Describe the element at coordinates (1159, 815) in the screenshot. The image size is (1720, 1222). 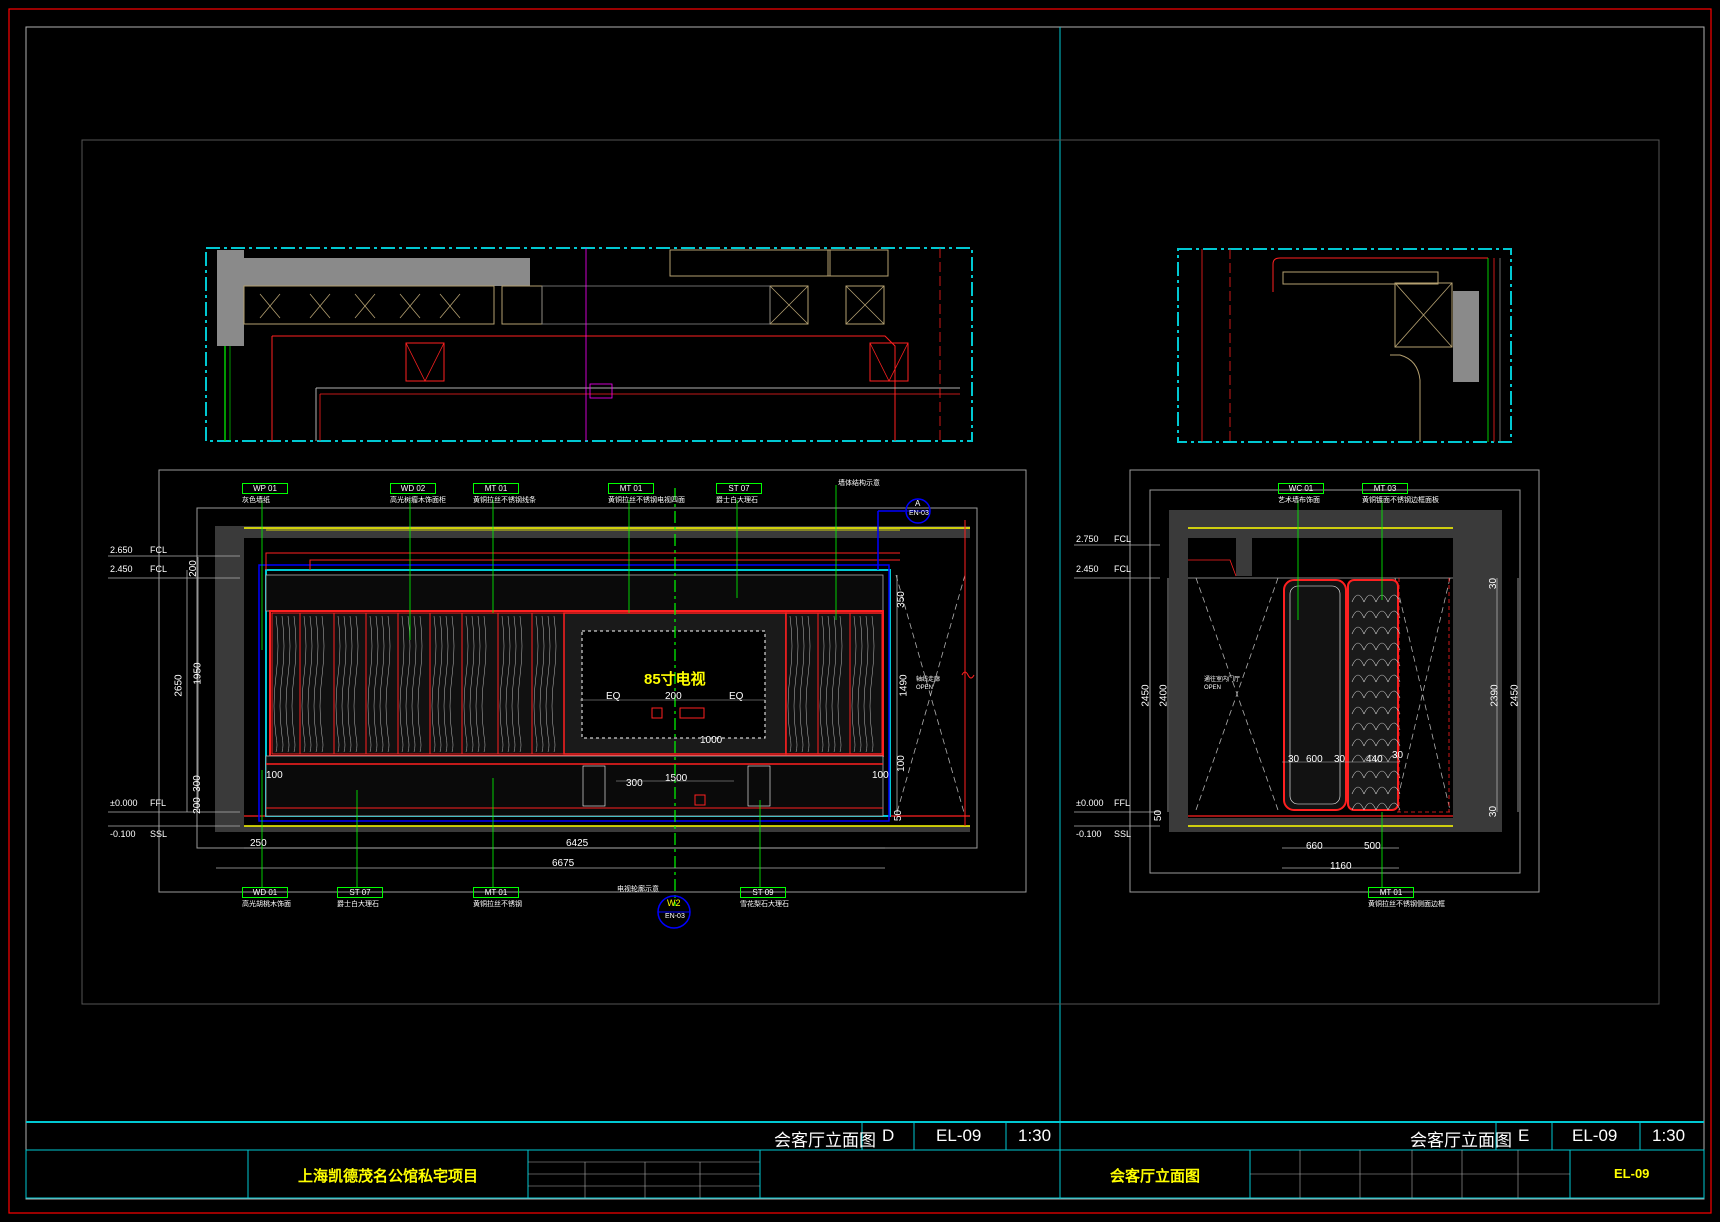
I see `elevation-e-dims_left-2: 50` at that location.